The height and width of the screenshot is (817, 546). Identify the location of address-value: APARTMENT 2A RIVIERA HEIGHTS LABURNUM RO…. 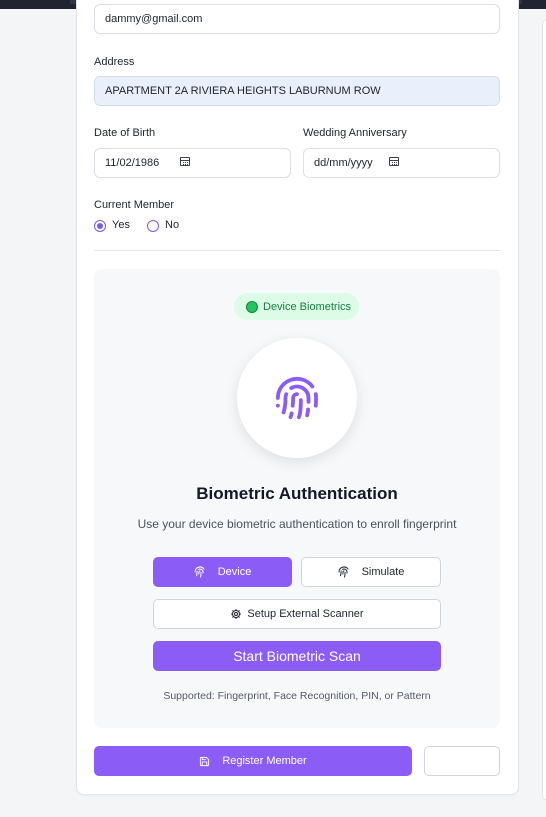
(243, 91).